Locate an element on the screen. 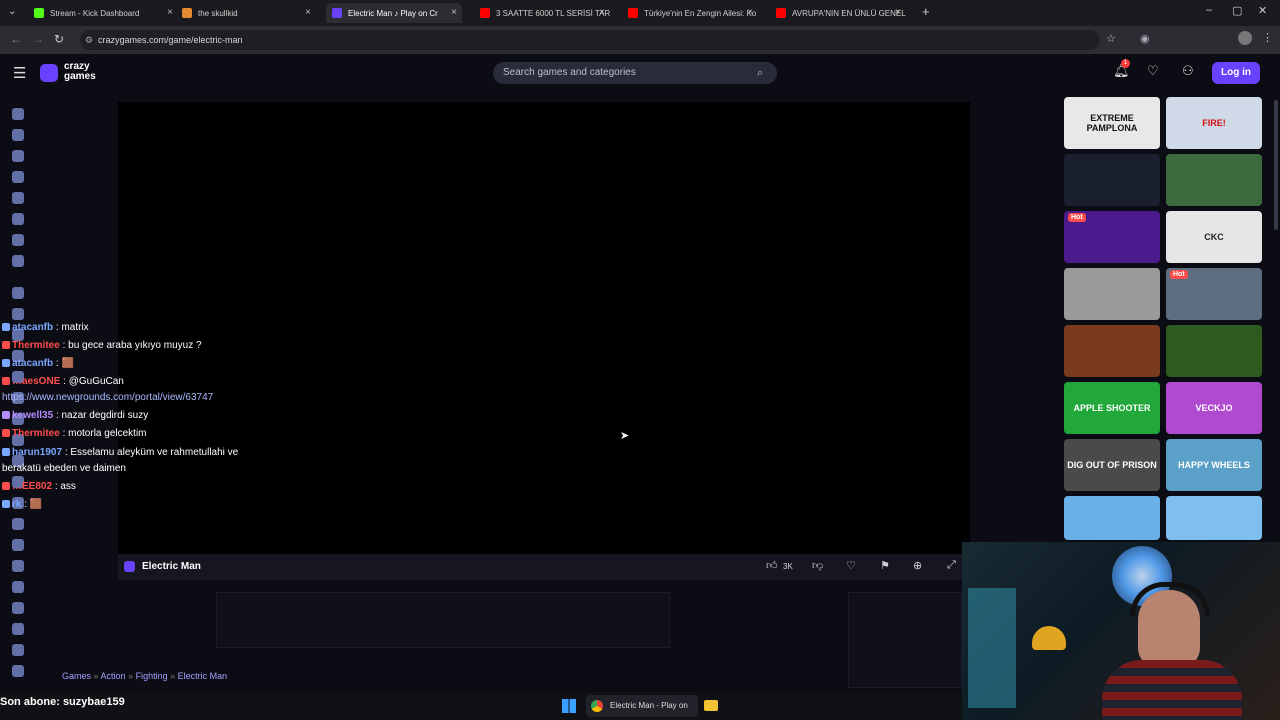 The image size is (1280, 720). trending-icon is located at coordinates (18, 177).